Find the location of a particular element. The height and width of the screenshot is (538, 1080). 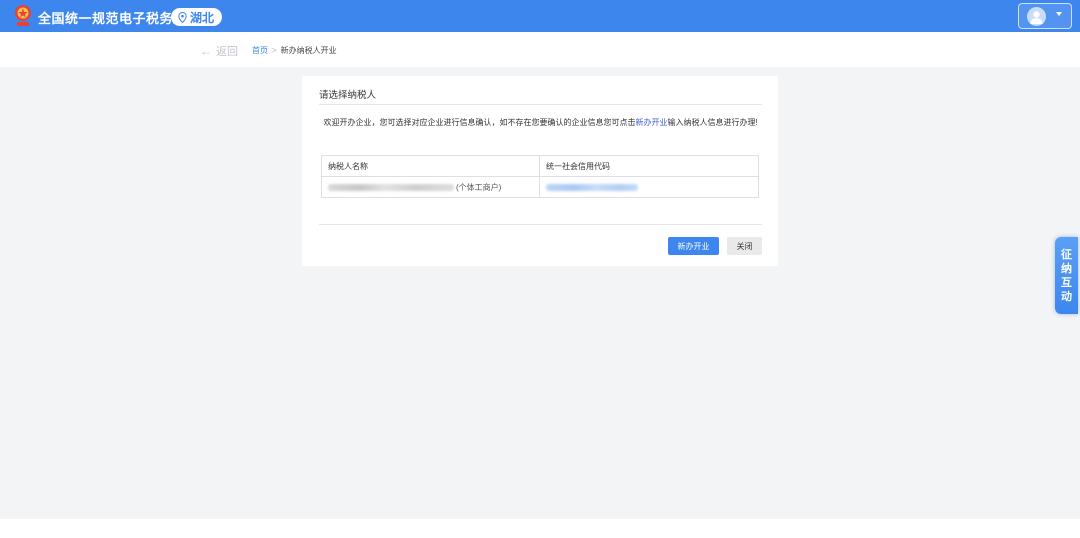

region-selector: 湖北 is located at coordinates (197, 17).